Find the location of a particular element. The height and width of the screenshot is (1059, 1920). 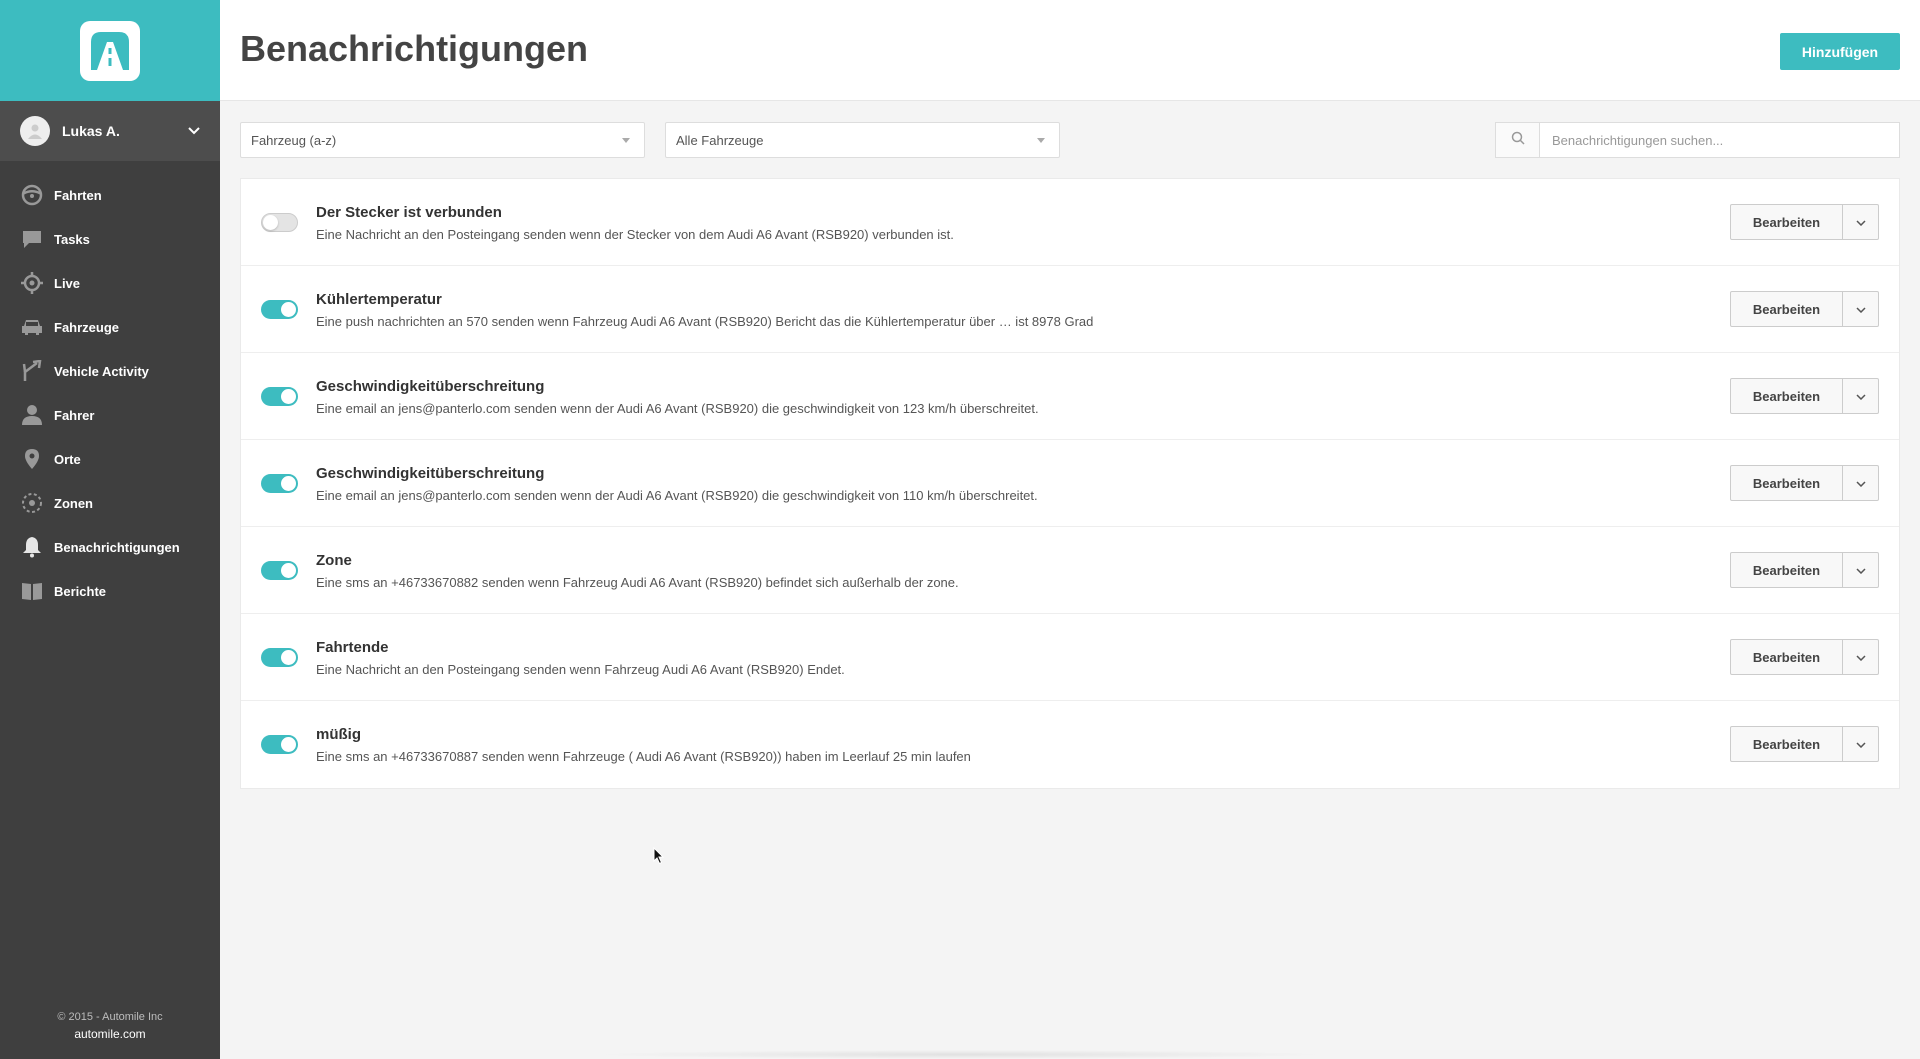

sidebar-item-label: Fahrten is located at coordinates (78, 195).